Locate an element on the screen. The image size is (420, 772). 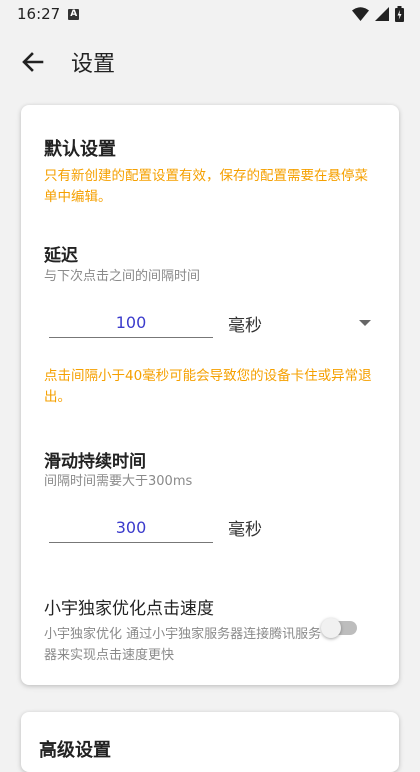
config-warning: 只有新创建的配置设置有效，保存的配置需要在悬停菜单中编辑。 is located at coordinates (206, 186).